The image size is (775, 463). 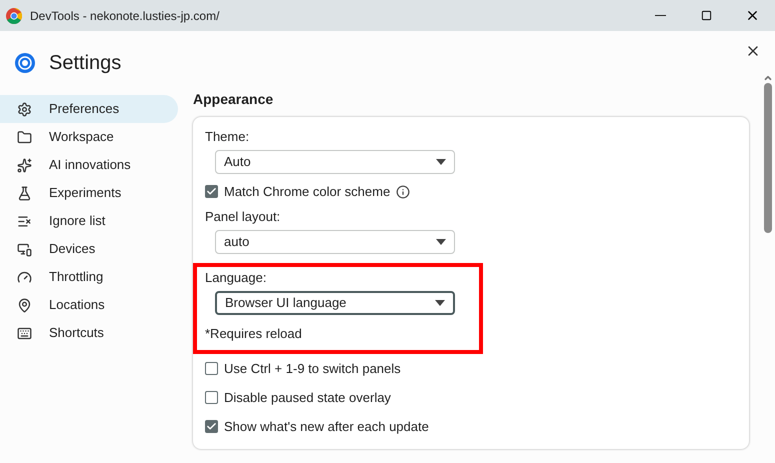 I want to click on folder-icon, so click(x=24, y=137).